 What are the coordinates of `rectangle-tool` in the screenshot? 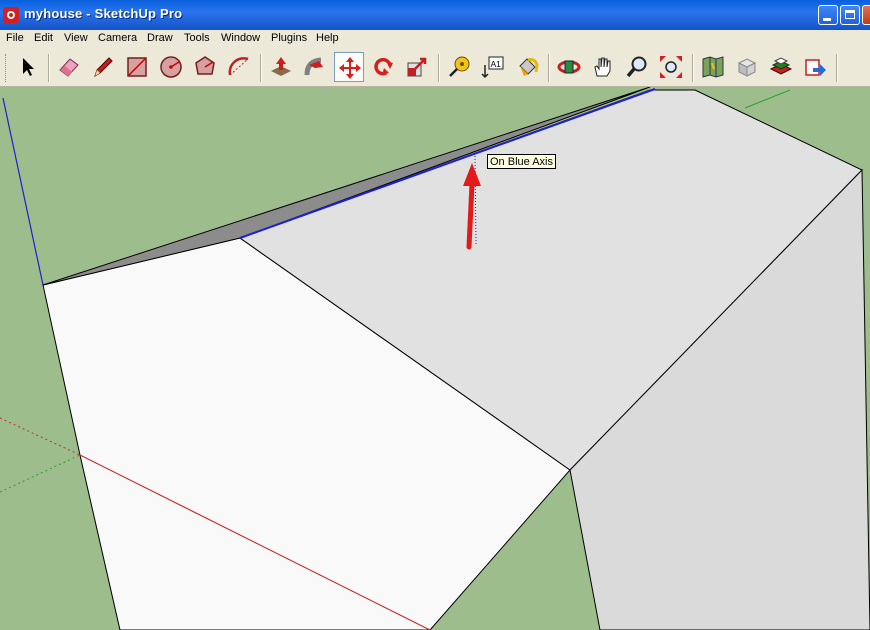 It's located at (137, 67).